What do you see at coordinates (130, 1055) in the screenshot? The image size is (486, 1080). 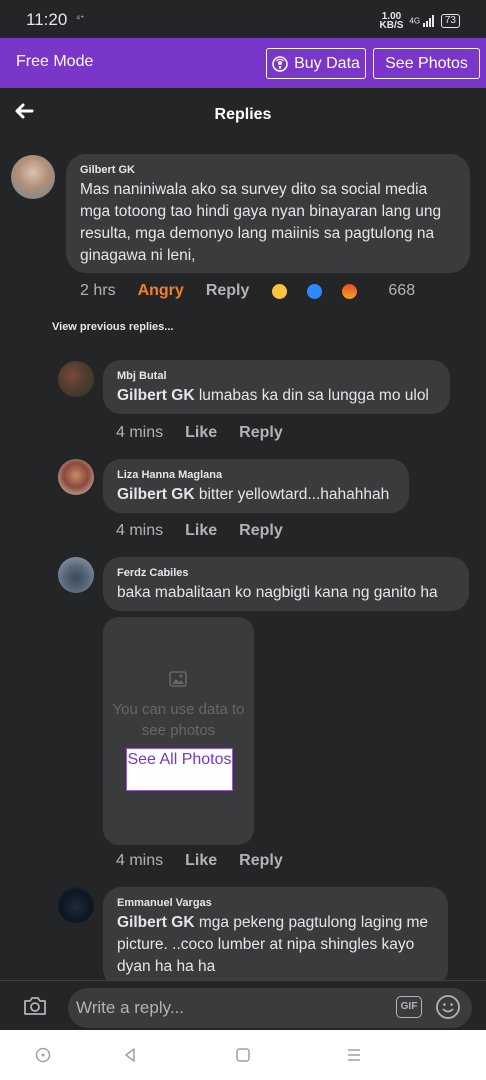 I see `nav-back-icon` at bounding box center [130, 1055].